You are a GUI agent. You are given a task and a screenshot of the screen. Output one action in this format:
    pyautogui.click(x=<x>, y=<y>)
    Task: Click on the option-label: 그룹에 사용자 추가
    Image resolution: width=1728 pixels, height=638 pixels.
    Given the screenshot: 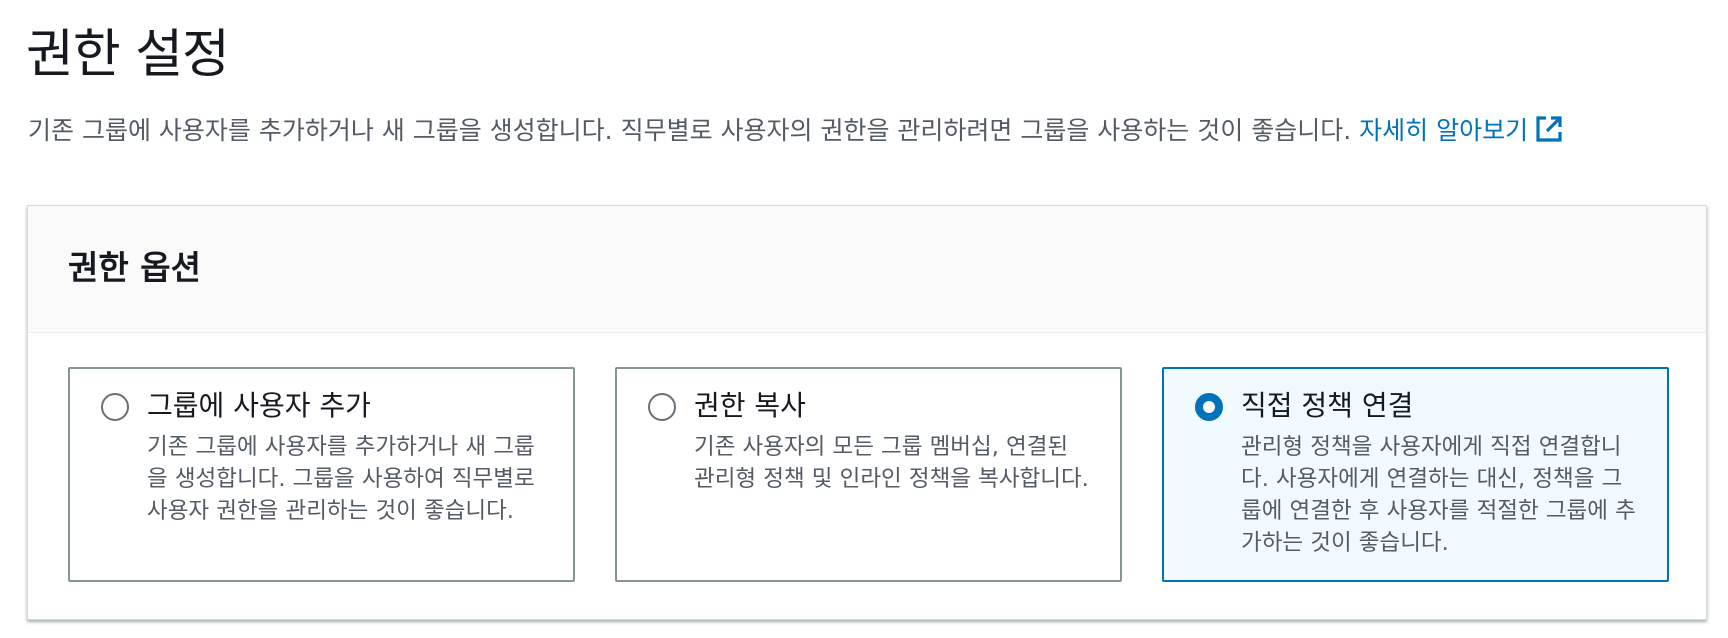 What is the action you would take?
    pyautogui.click(x=259, y=405)
    